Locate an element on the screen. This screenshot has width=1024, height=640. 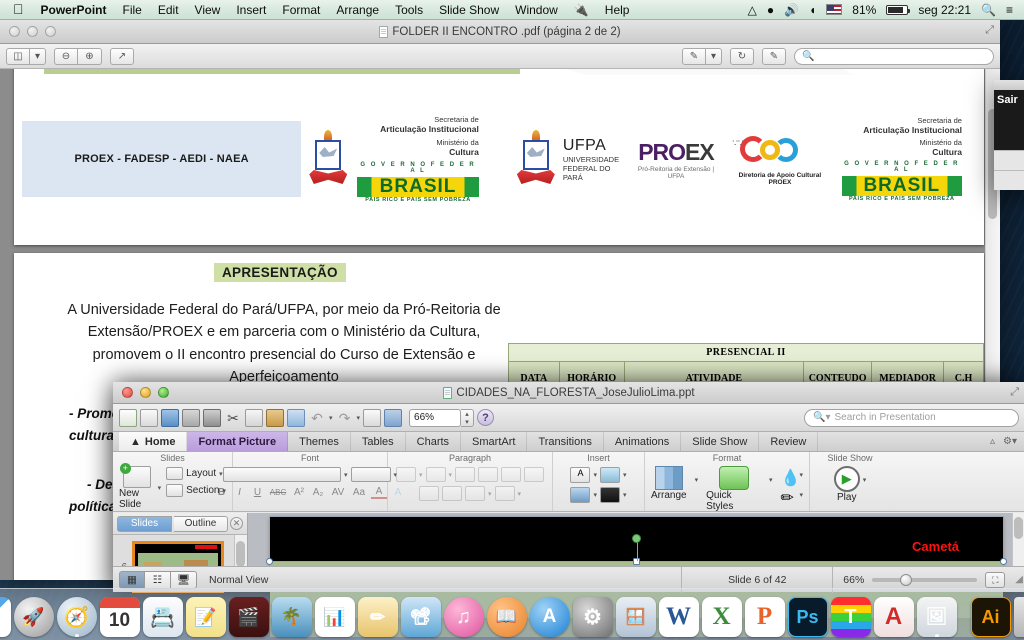
paste-icon is located at coordinates (275, 417).